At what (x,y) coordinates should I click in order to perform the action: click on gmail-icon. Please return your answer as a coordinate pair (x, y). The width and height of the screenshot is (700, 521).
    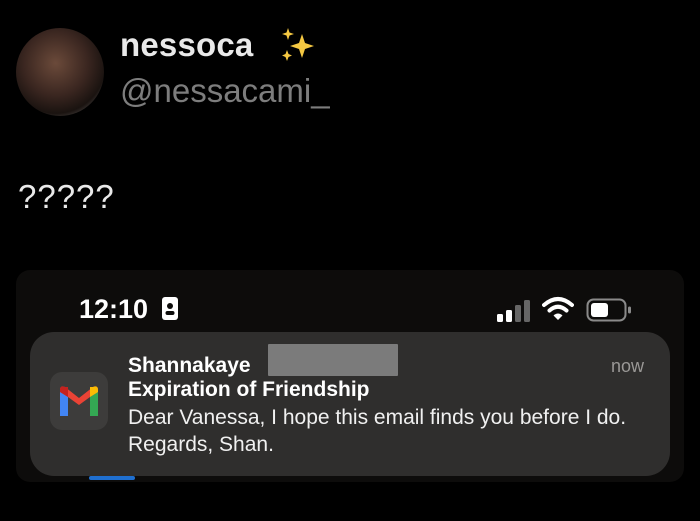
    Looking at the image, I should click on (79, 401).